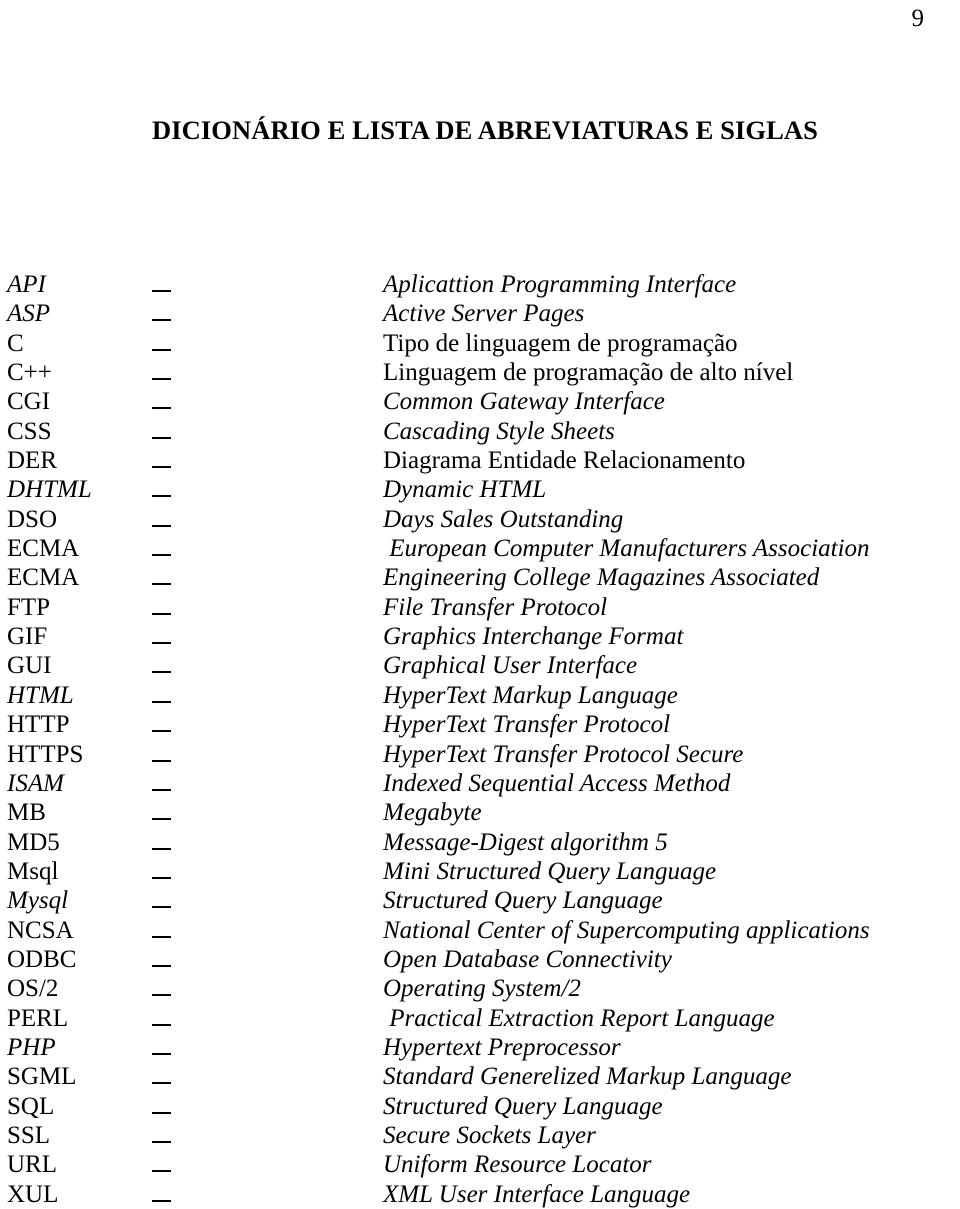  What do you see at coordinates (480, 724) in the screenshot?
I see `glossary-row: HTTP HyperText Transfer Protocol` at bounding box center [480, 724].